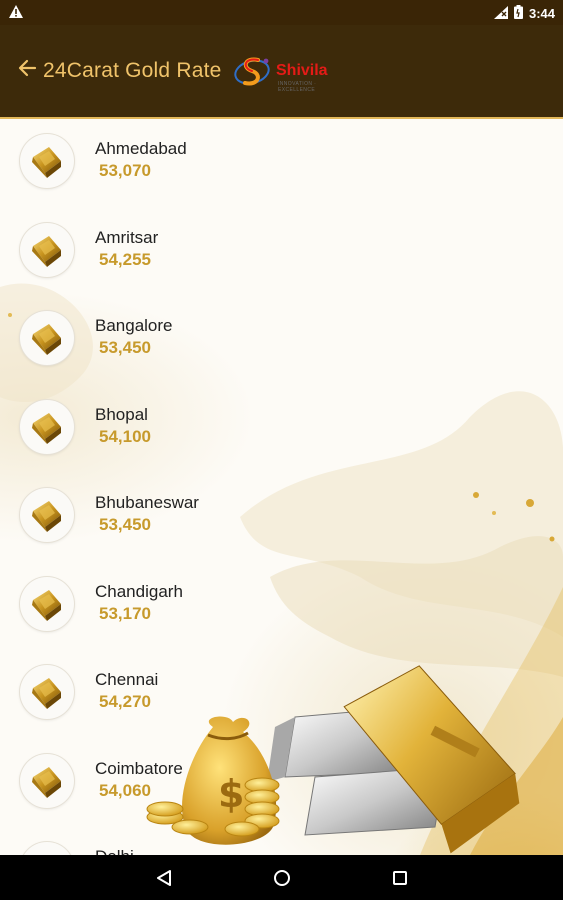 Image resolution: width=563 pixels, height=900 pixels. What do you see at coordinates (125, 259) in the screenshot?
I see `gold-rate-value: 54,255` at bounding box center [125, 259].